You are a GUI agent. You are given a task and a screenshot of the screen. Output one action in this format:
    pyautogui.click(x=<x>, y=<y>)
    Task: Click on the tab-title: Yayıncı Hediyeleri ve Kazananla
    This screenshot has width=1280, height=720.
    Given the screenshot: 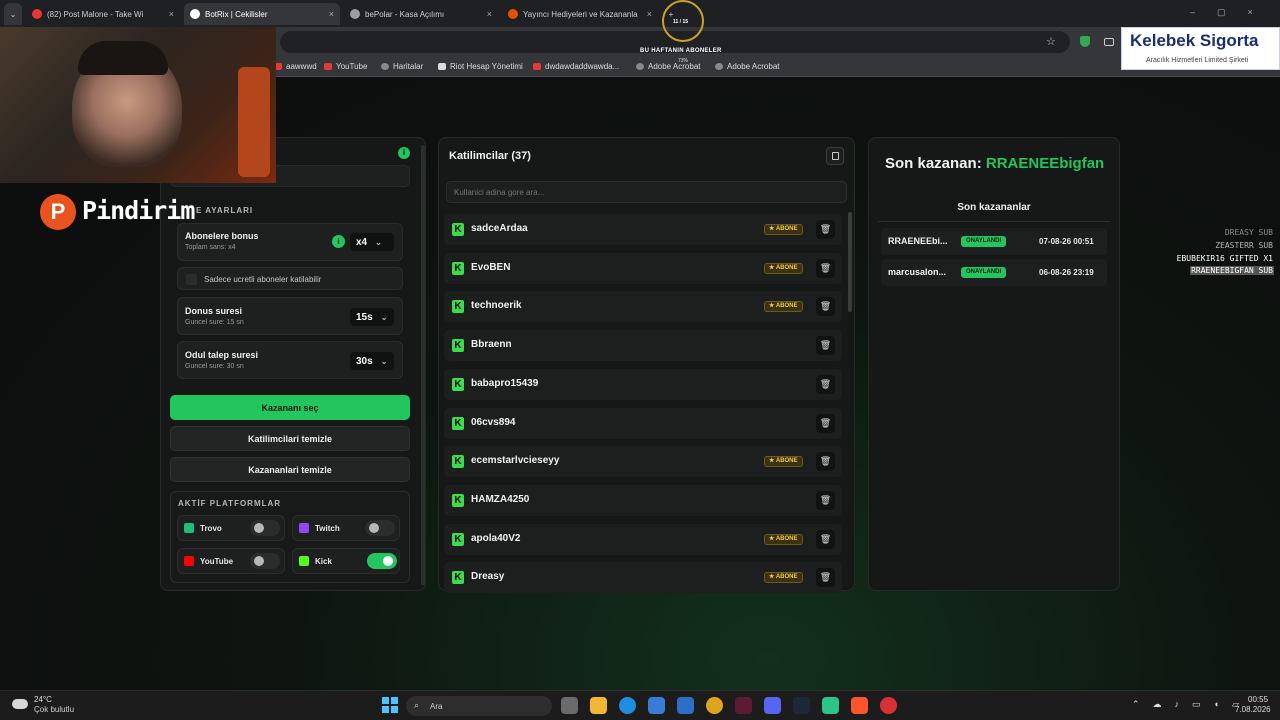 What is the action you would take?
    pyautogui.click(x=580, y=14)
    